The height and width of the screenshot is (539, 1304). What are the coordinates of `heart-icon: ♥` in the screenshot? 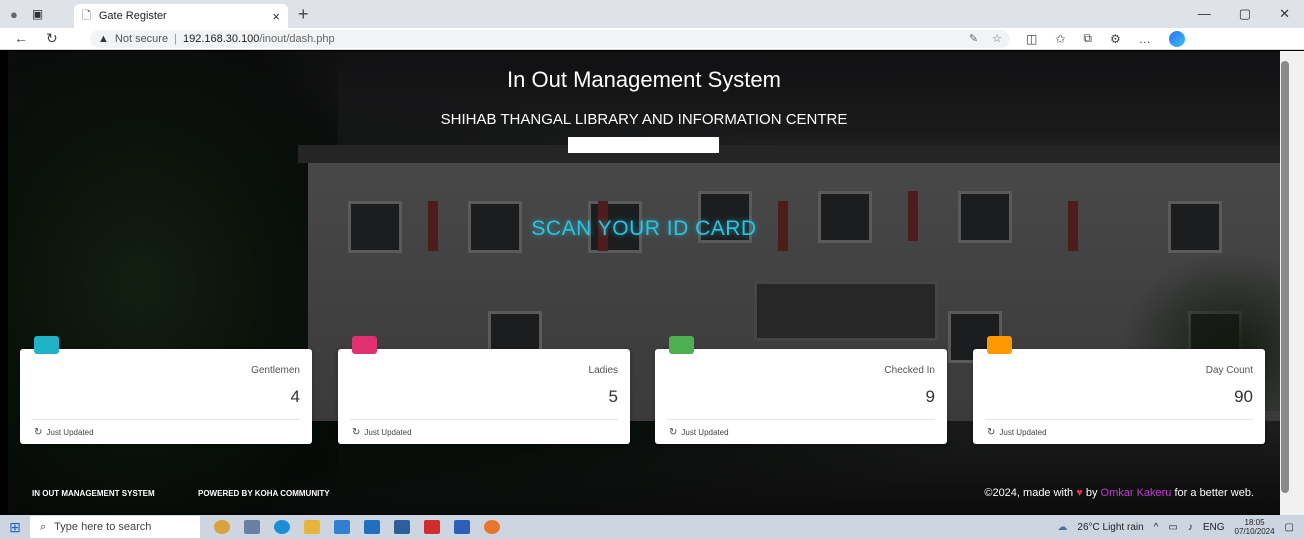 It's located at (1079, 493).